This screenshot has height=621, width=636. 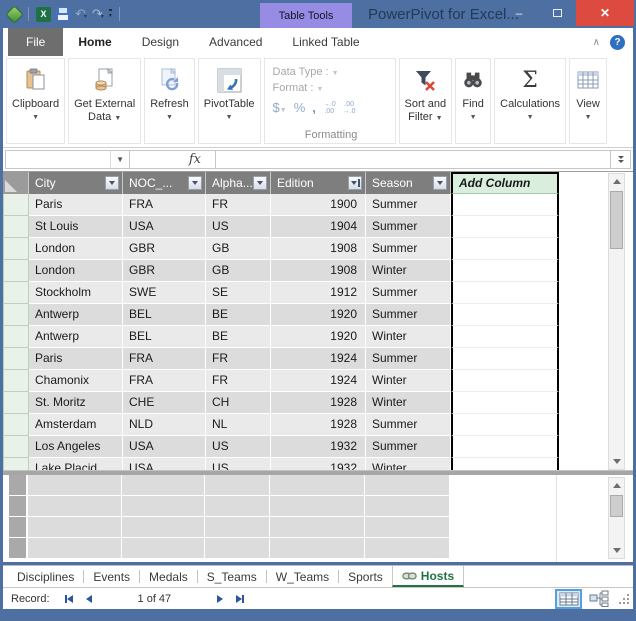 I want to click on clipboard-button: Clipboard ▼, so click(x=35, y=93).